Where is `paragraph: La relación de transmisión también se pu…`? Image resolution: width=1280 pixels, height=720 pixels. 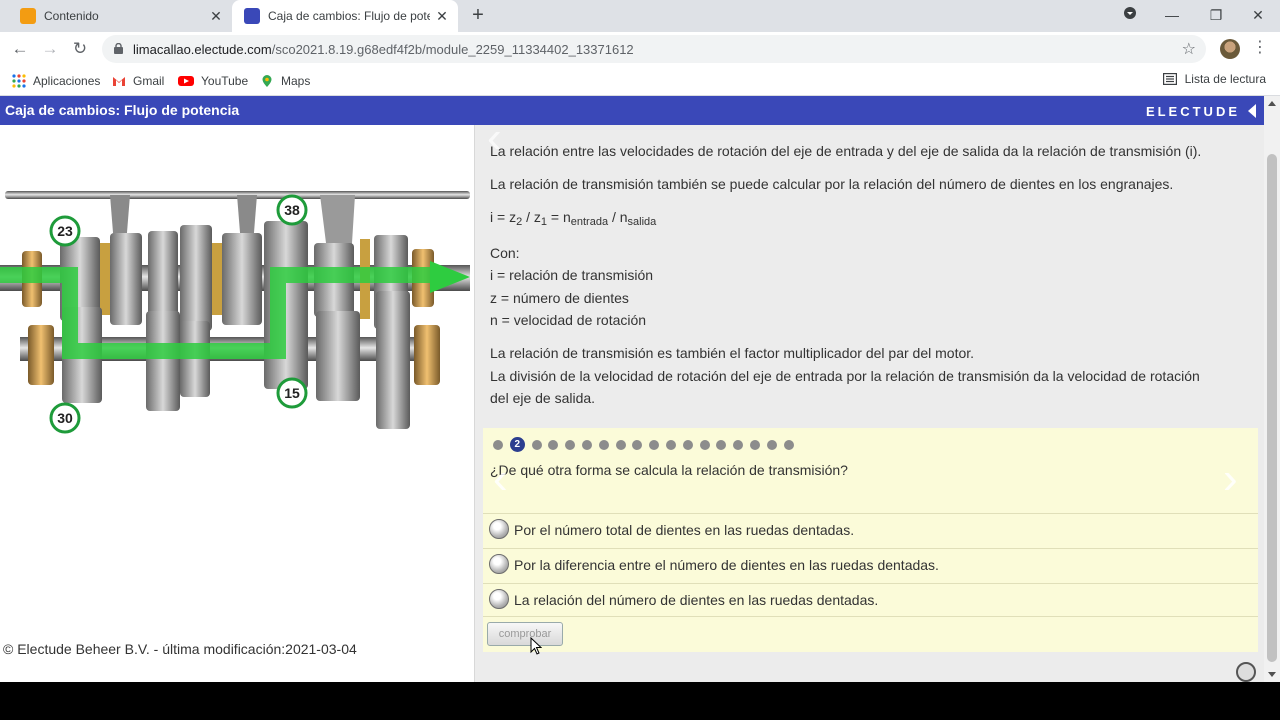 paragraph: La relación de transmisión también se pu… is located at coordinates (832, 184).